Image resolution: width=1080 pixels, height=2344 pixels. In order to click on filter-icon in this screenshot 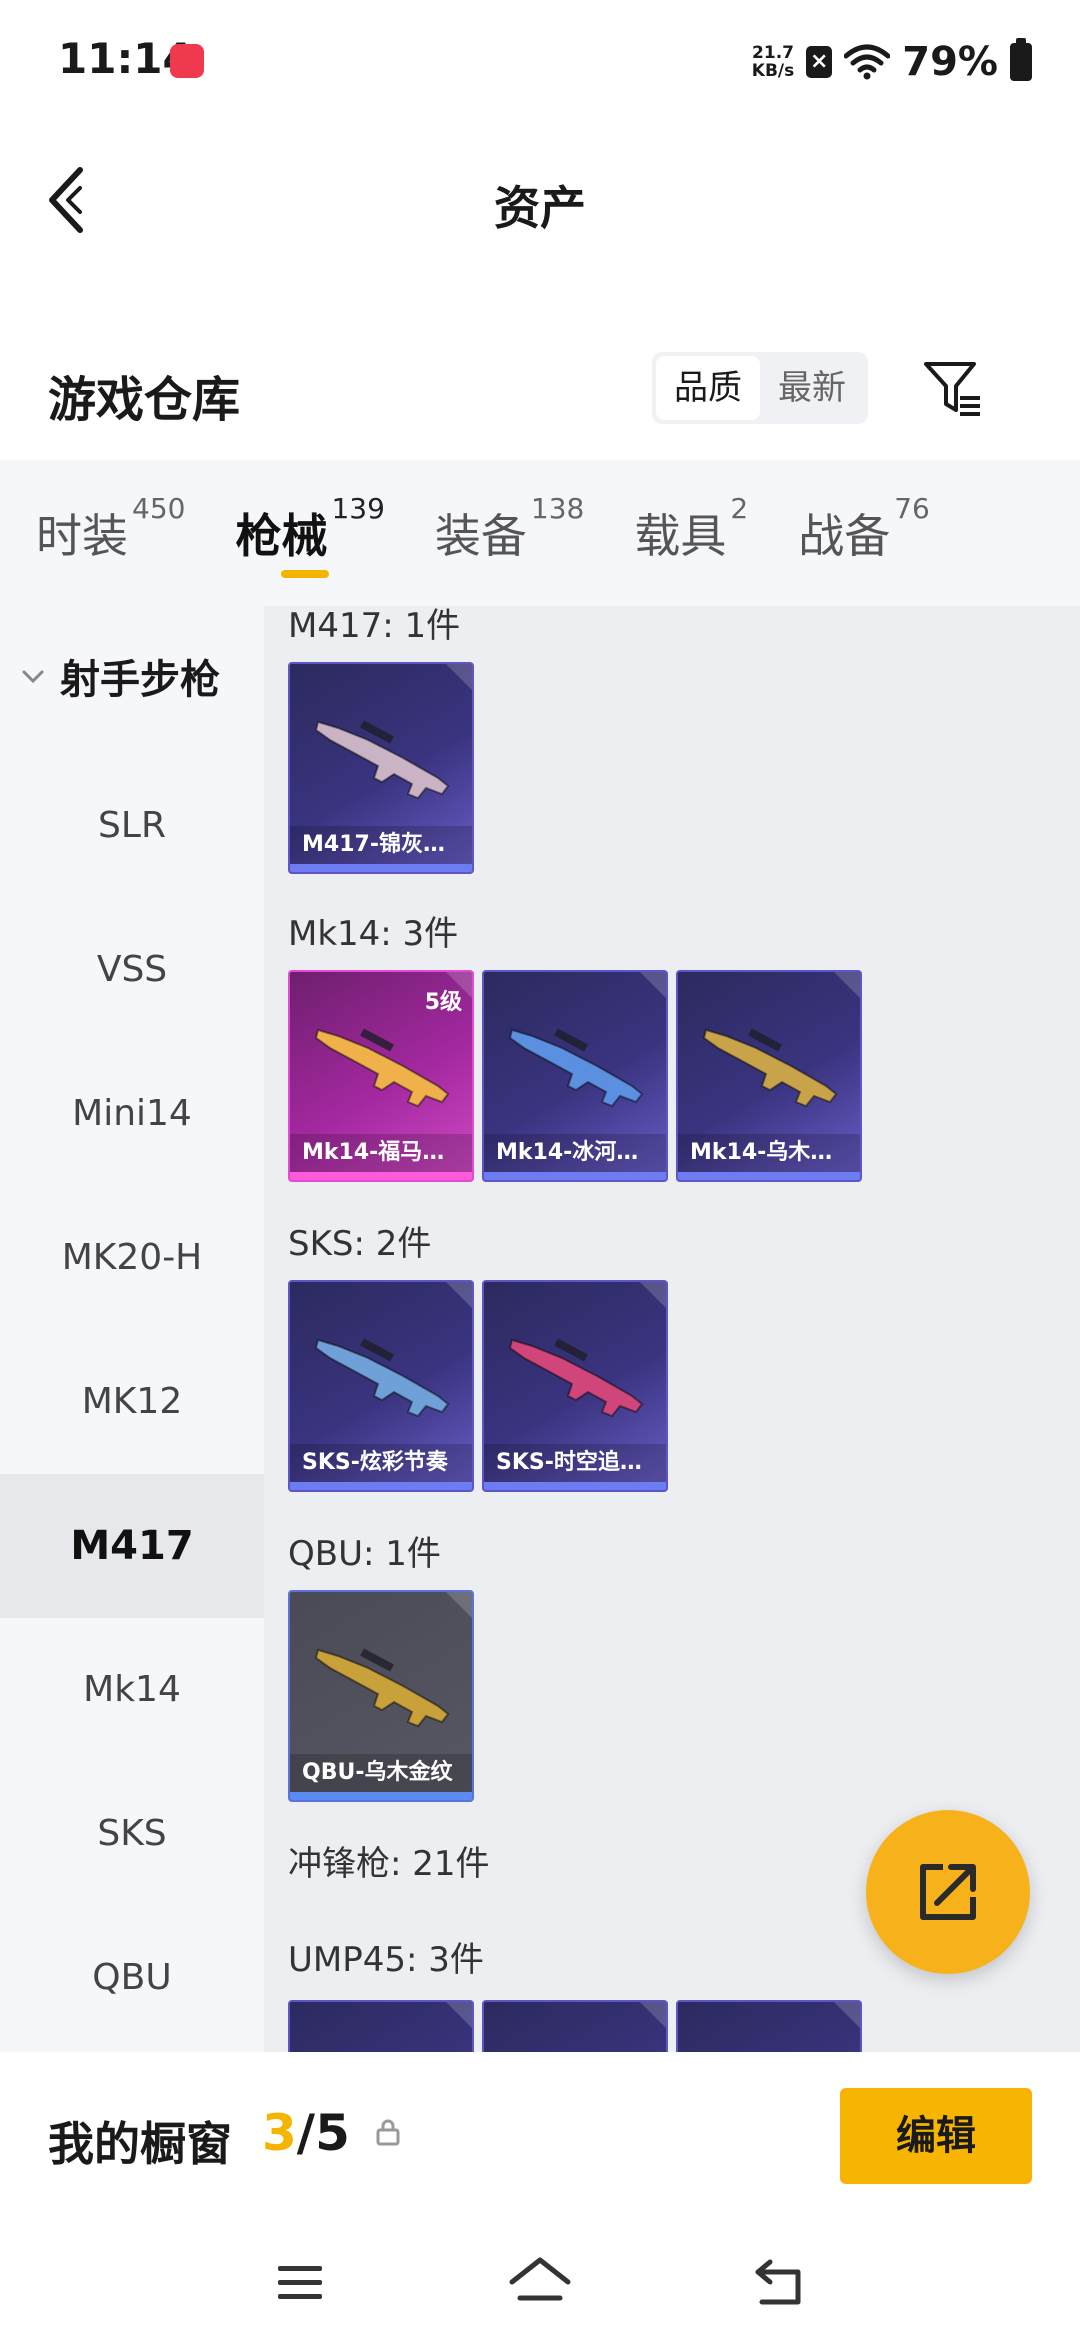, I will do `click(952, 388)`.